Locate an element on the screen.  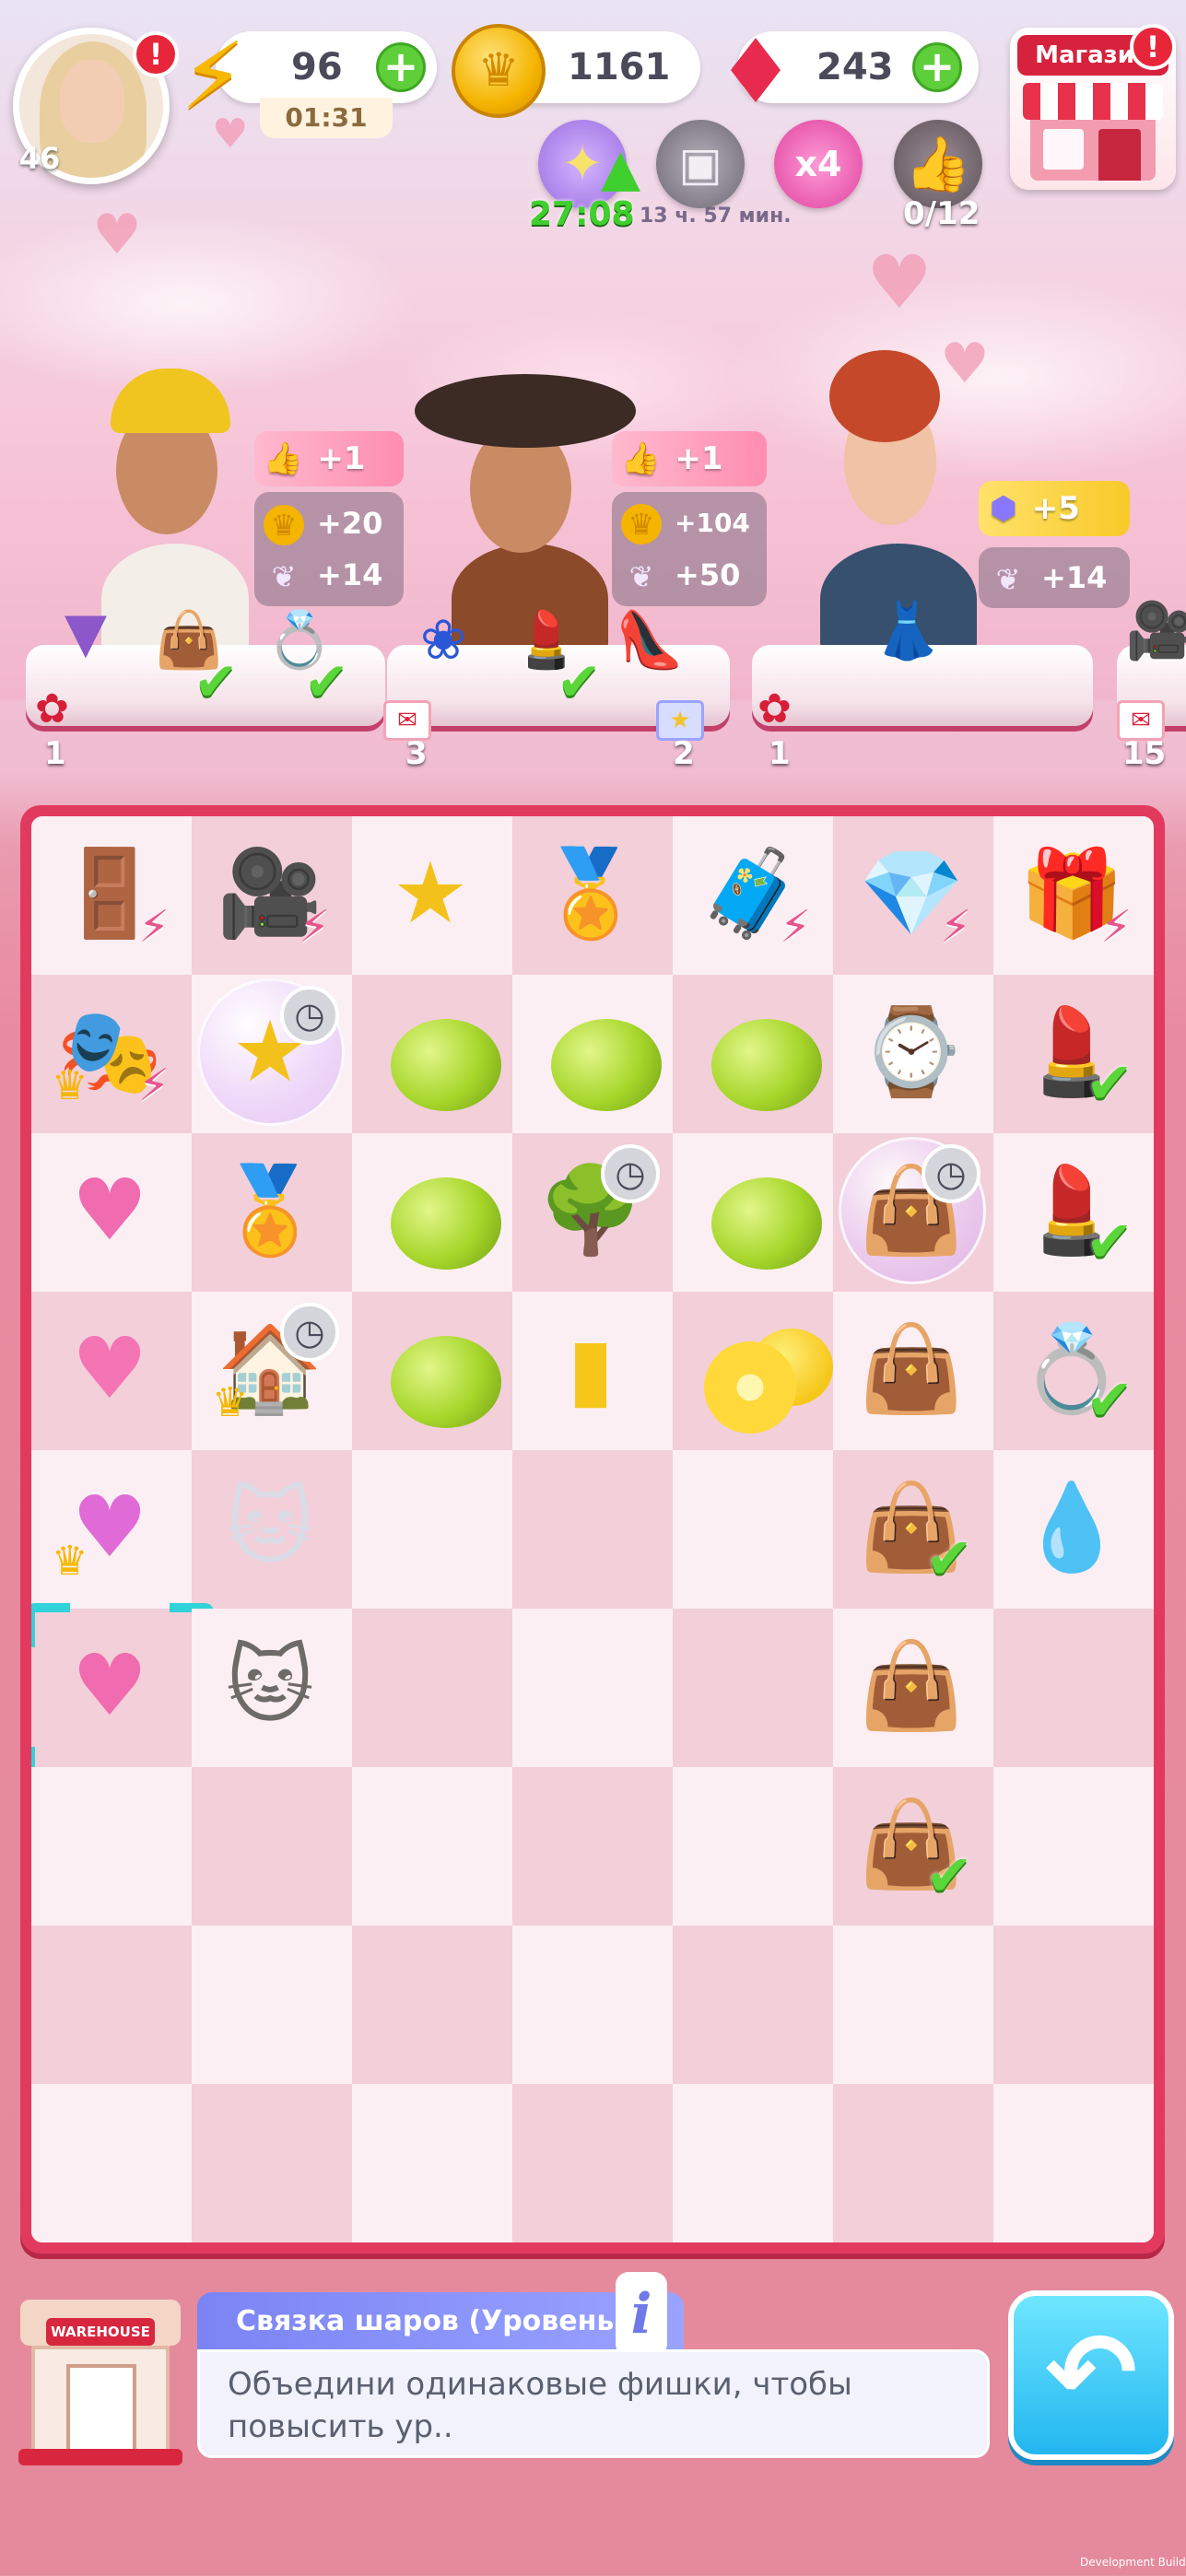
dress-order-item: 👗 is located at coordinates (907, 631).